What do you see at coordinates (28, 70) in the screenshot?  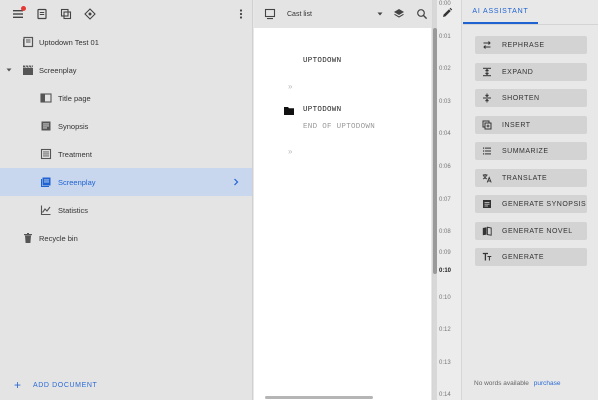 I see `clapperboard-icon` at bounding box center [28, 70].